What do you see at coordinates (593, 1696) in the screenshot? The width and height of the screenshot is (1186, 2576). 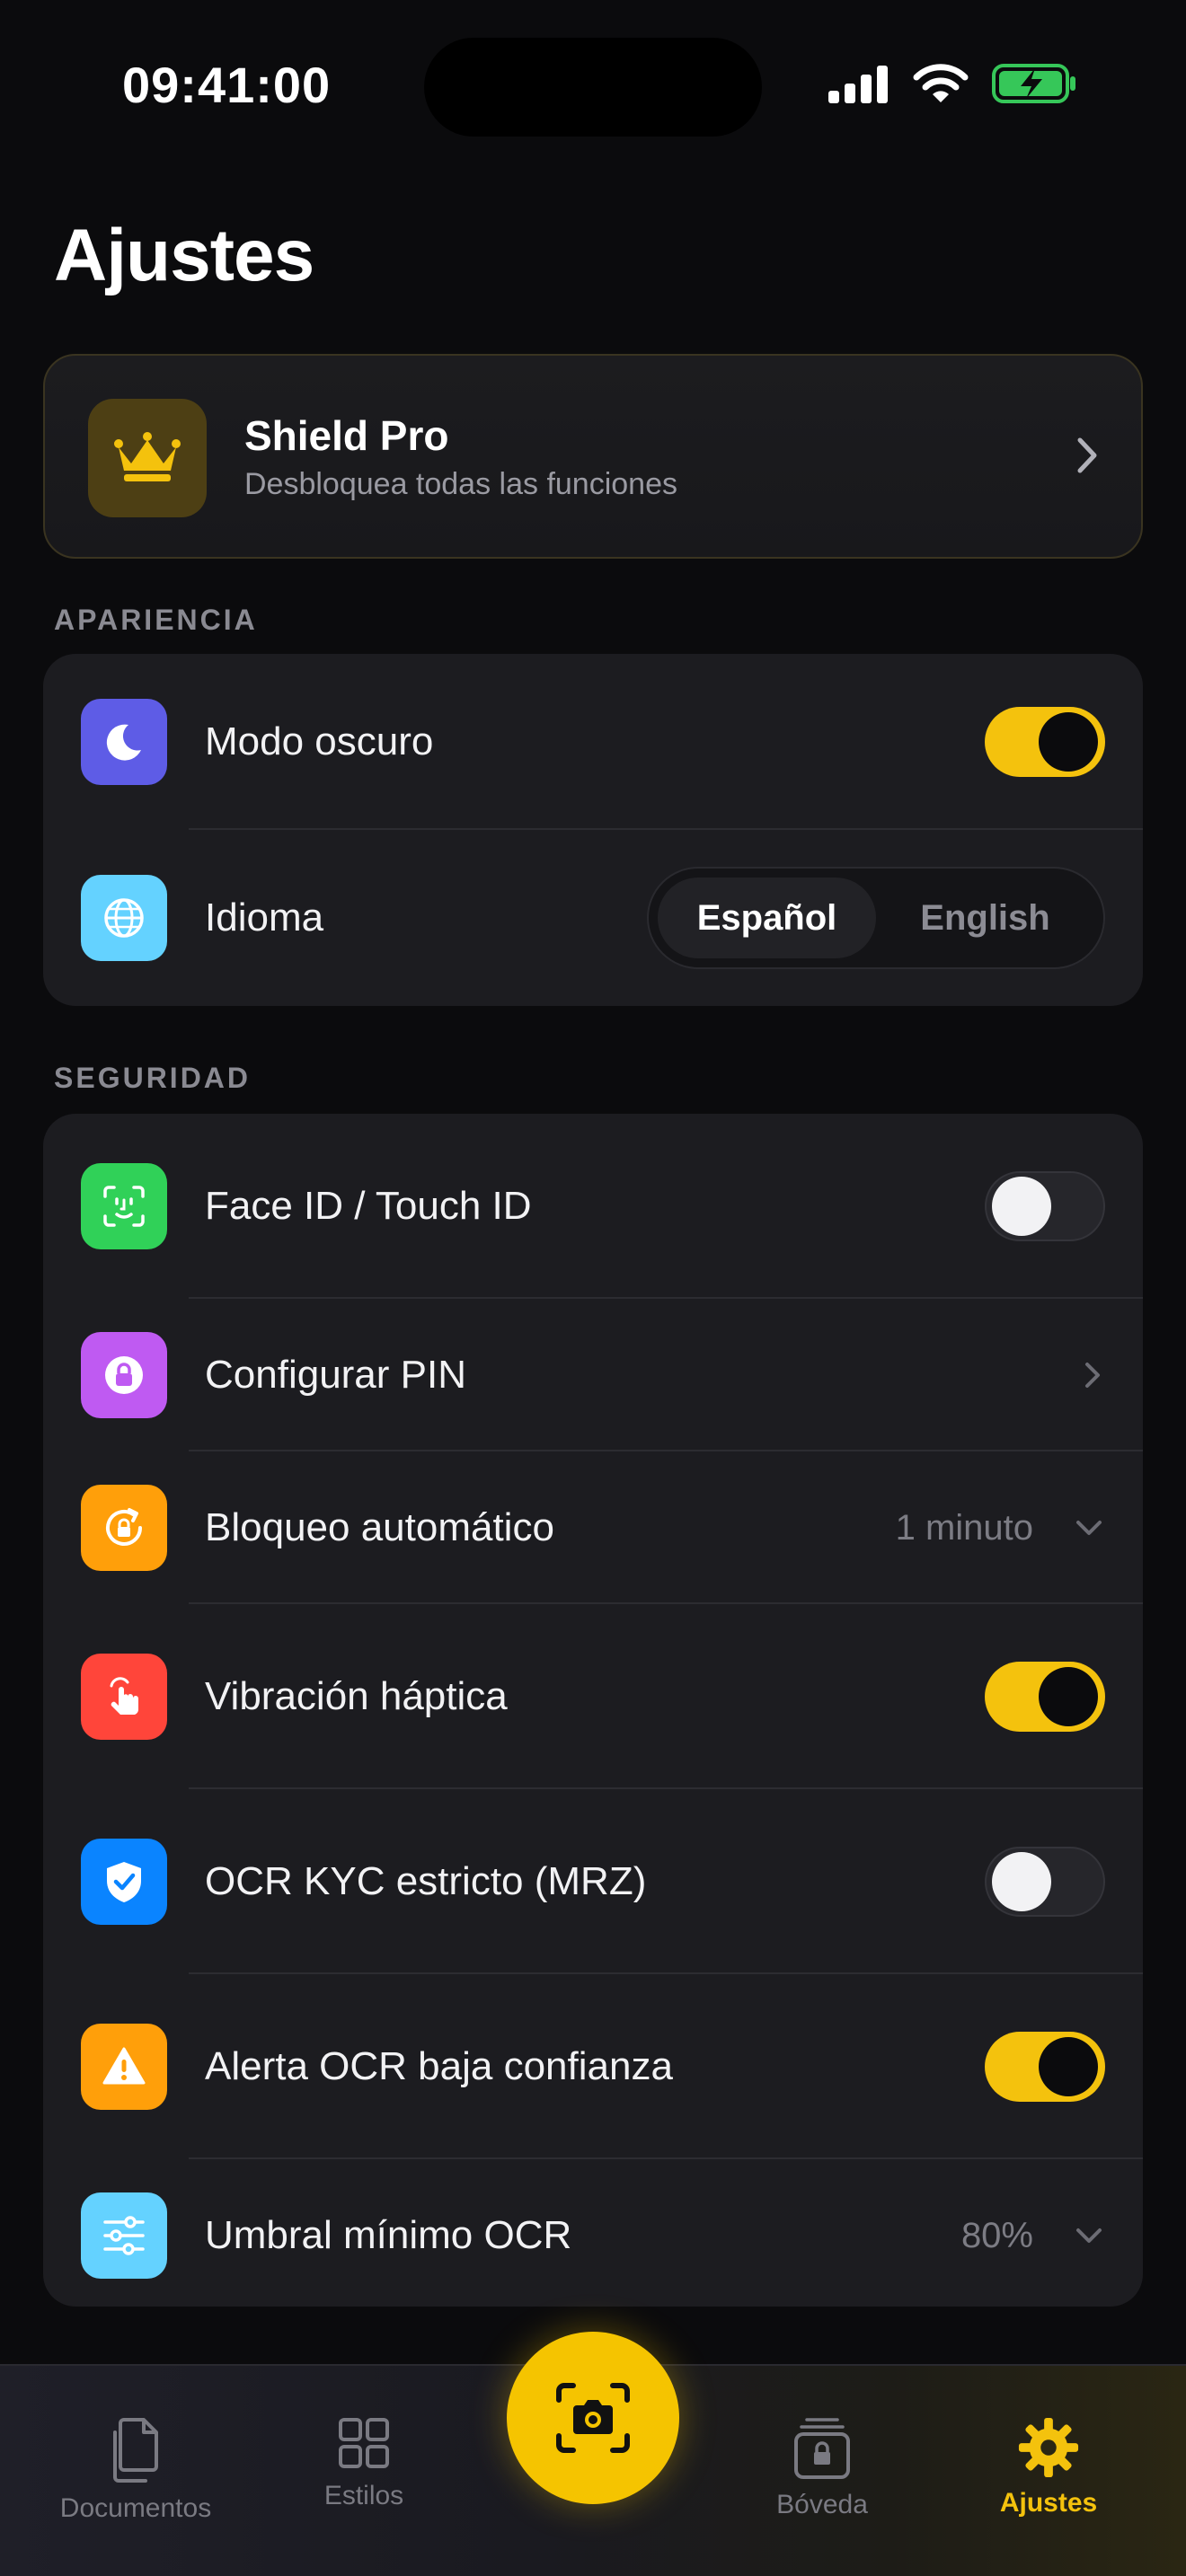 I see `row-haptics: Vibración háptica` at bounding box center [593, 1696].